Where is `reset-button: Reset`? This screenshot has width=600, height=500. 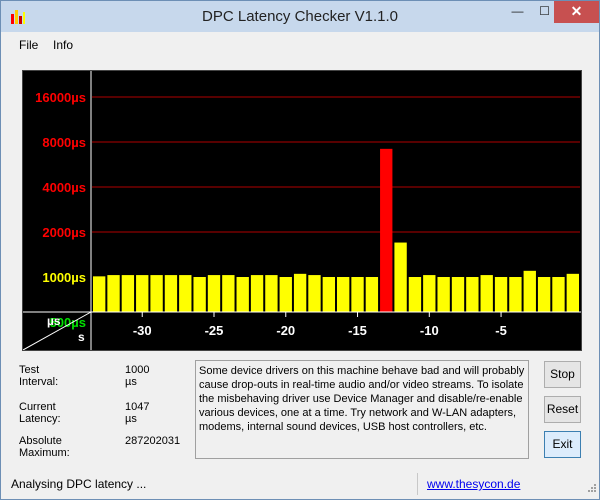 reset-button: Reset is located at coordinates (562, 409).